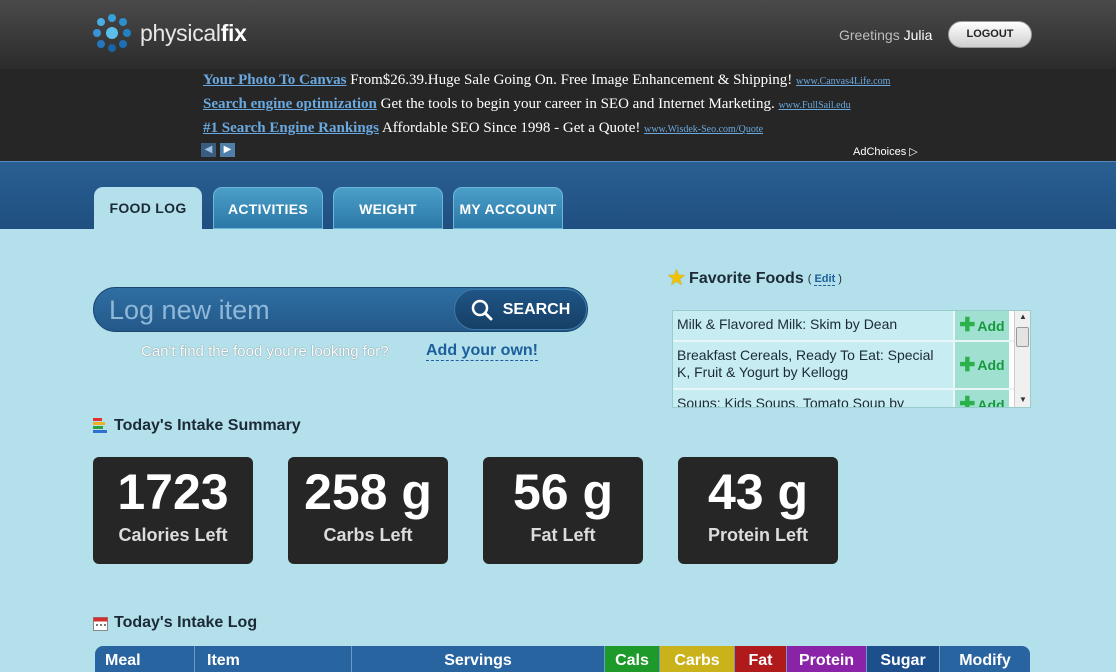  What do you see at coordinates (757, 535) in the screenshot?
I see `protein-left-label: Protein Left` at bounding box center [757, 535].